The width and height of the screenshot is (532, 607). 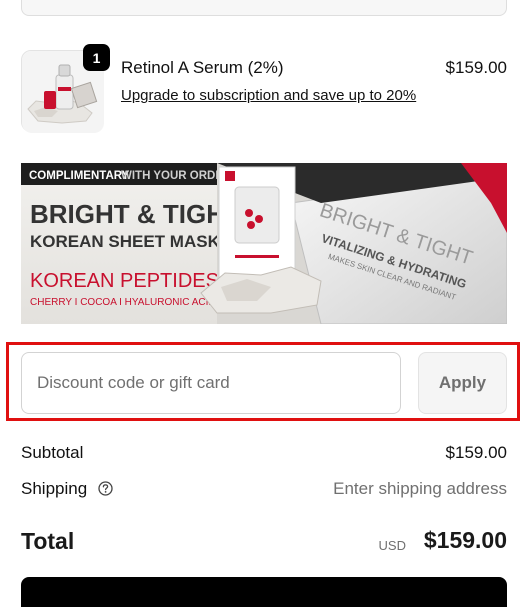 I want to click on subtotal-row: Subtotal $159.00, so click(x=264, y=453).